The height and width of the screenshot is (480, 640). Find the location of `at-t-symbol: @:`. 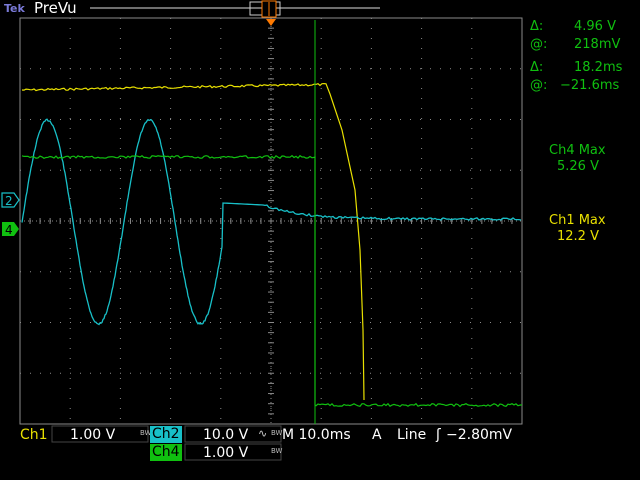

at-t-symbol: @: is located at coordinates (539, 85).